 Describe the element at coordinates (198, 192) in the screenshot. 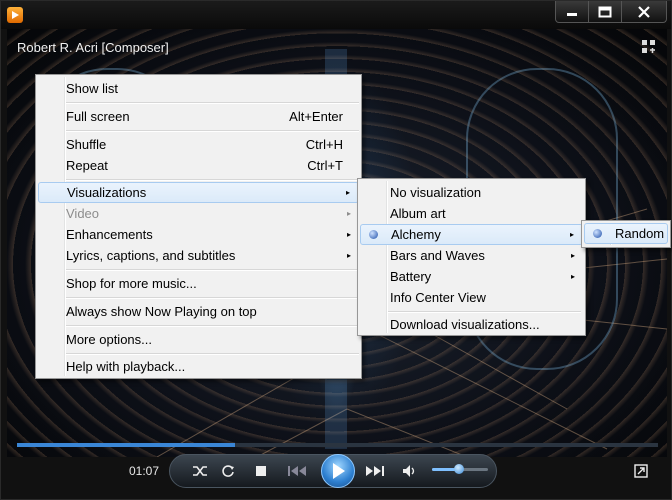

I see `menu-item-visualizations: Visualizations ▸` at that location.